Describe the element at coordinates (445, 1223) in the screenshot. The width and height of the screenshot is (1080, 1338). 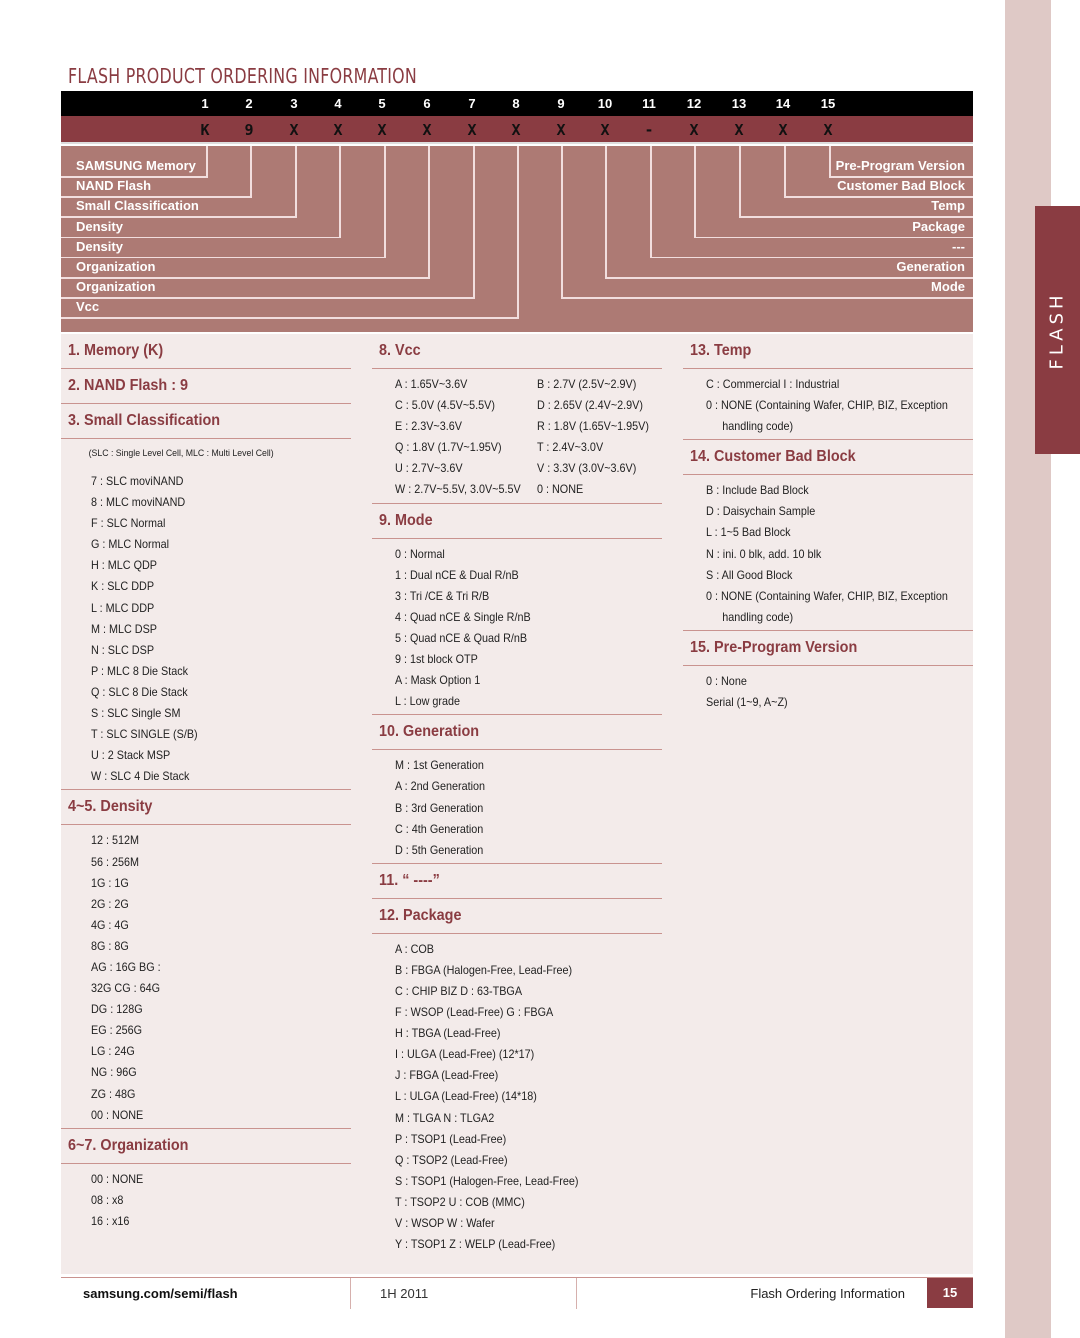
I see `list-item: V : WSOP W : Wafer` at that location.